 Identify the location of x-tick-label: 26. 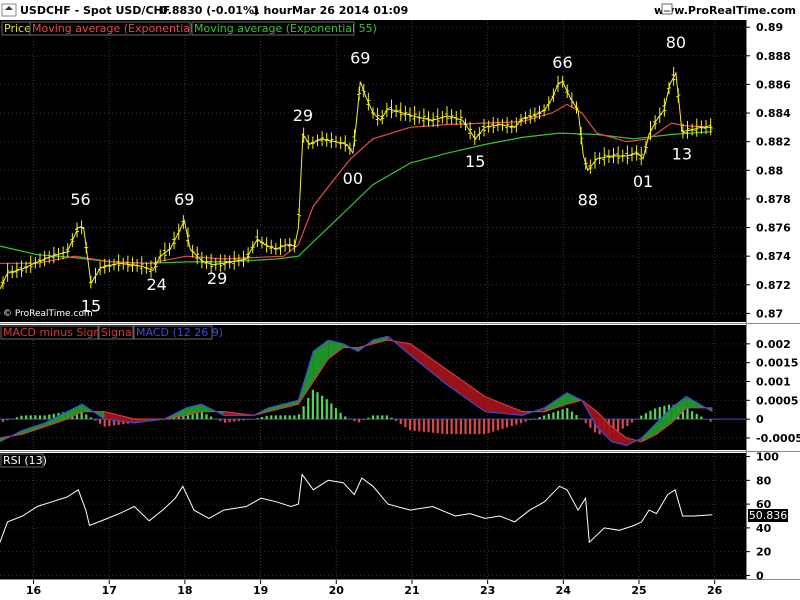
(715, 590).